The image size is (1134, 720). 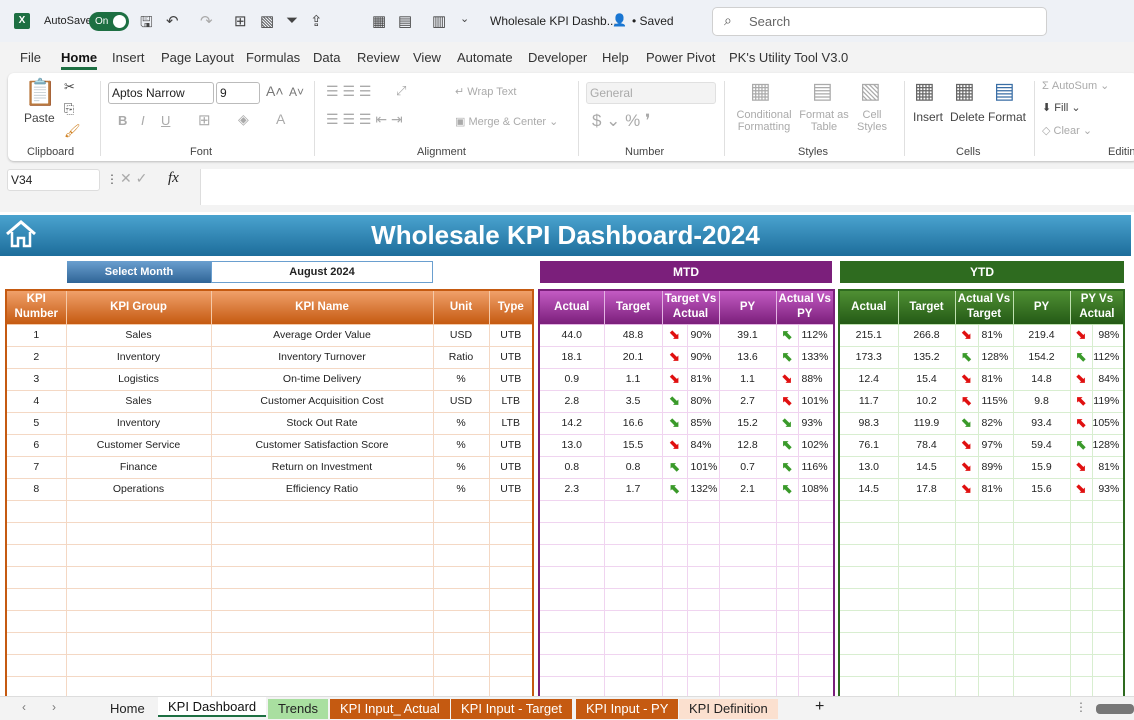 I want to click on insert-function-icon: fx, so click(x=173, y=178).